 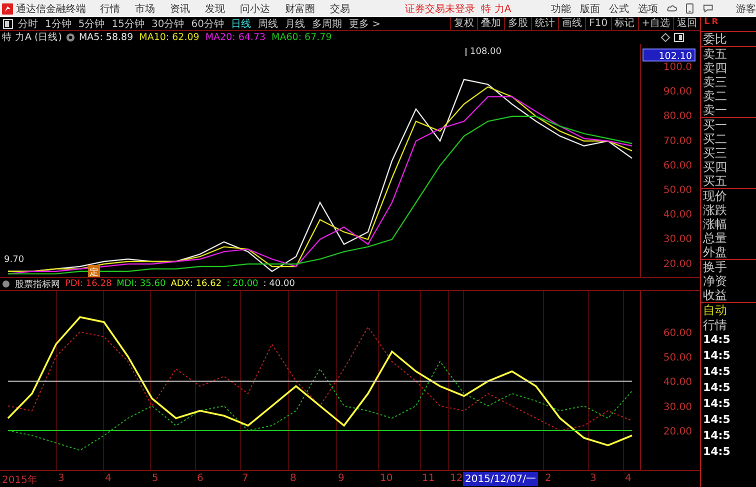 I want to click on quote-field-label: 卖三, so click(x=715, y=82).